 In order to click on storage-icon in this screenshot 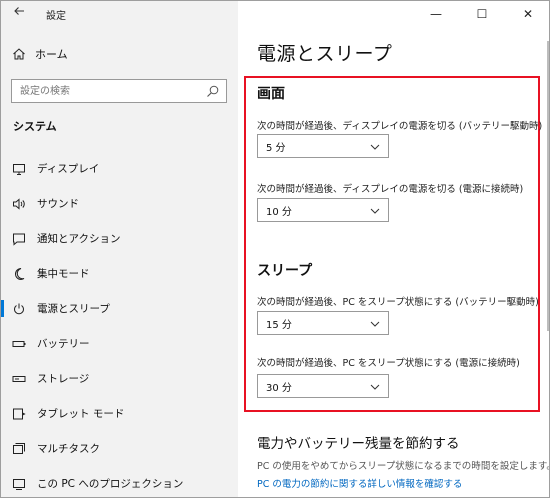, I will do `click(19, 379)`.